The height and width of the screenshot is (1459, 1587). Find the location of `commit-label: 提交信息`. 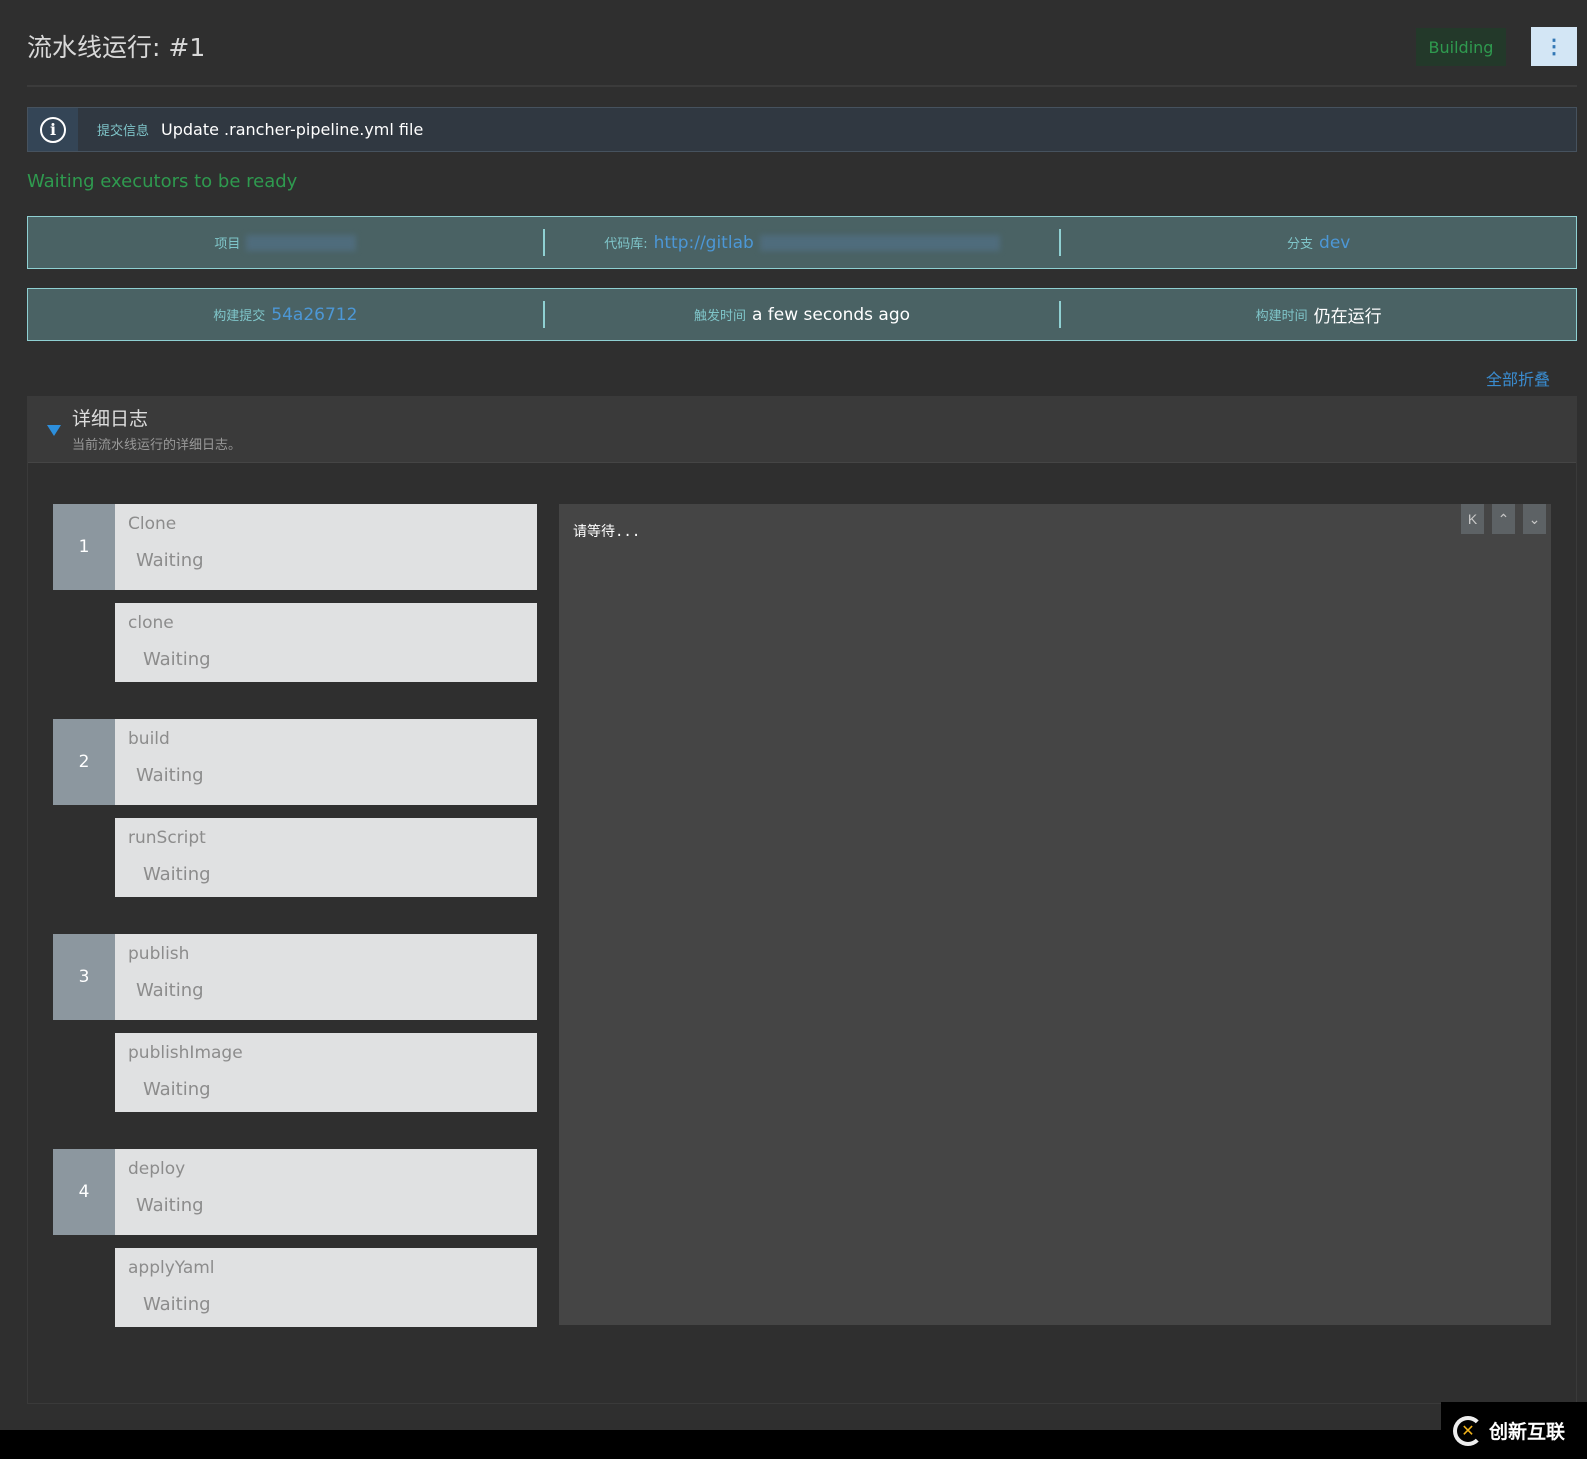

commit-label: 提交信息 is located at coordinates (123, 131).